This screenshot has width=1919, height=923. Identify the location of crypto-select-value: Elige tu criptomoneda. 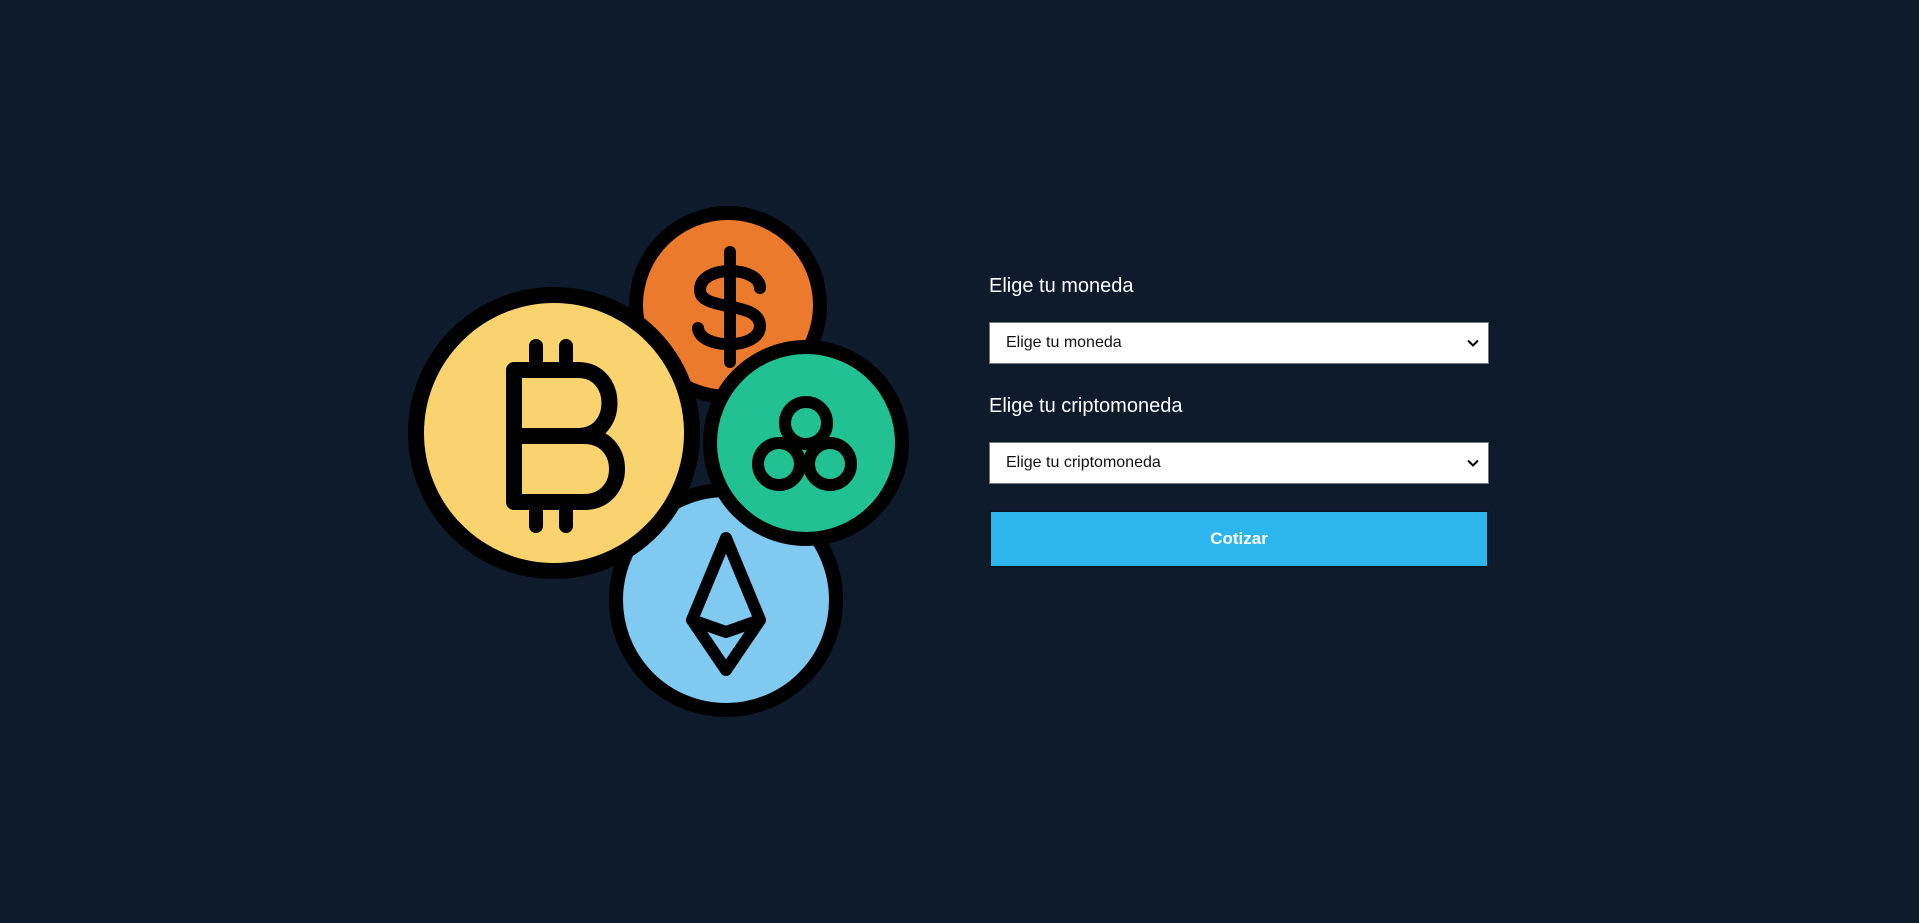
(1083, 462).